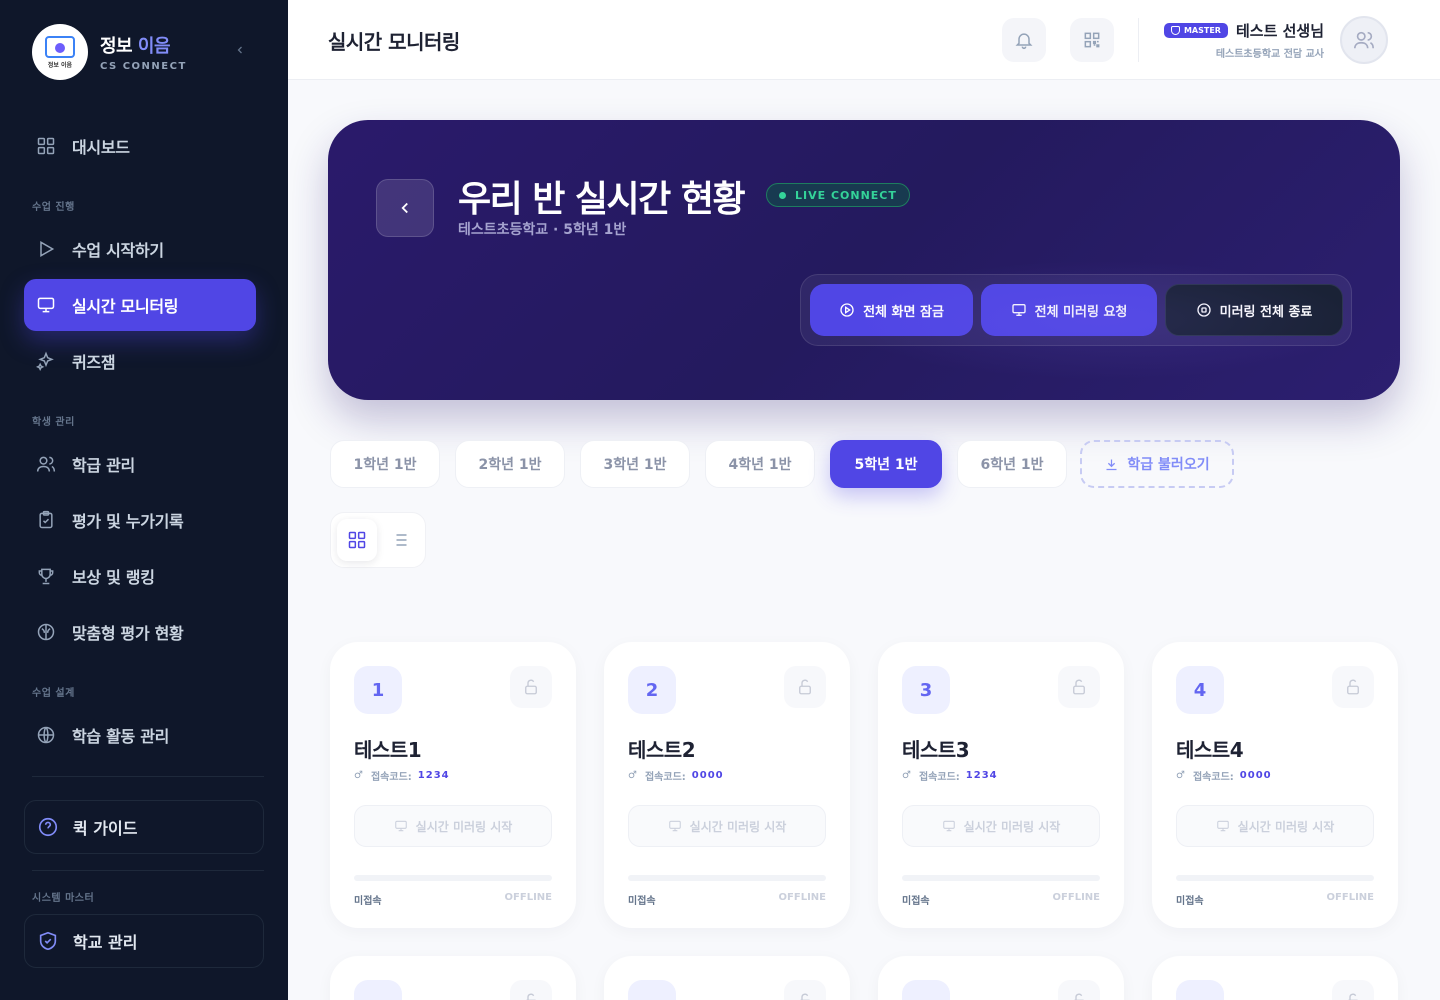 This screenshot has width=1440, height=1000. What do you see at coordinates (128, 521) in the screenshot?
I see `sidebar-item-label: 평가 및 누가기록` at bounding box center [128, 521].